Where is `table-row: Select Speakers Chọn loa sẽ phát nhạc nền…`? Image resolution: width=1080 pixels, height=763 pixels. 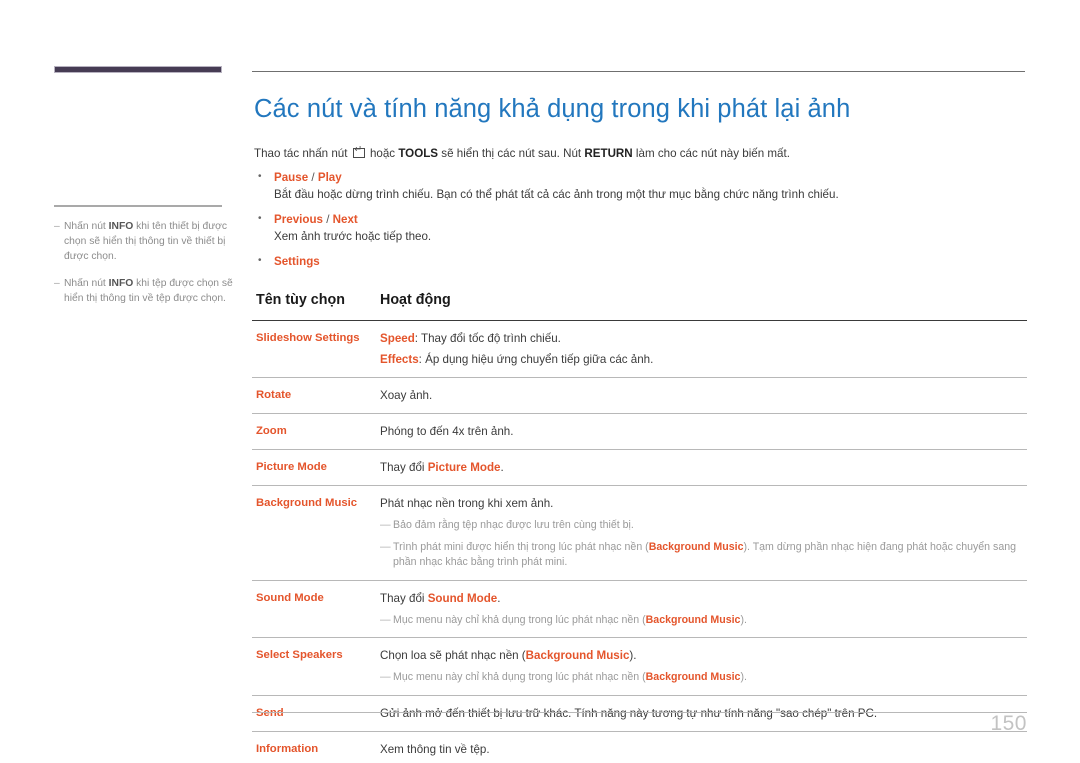 table-row: Select Speakers Chọn loa sẽ phát nhạc nền… is located at coordinates (639, 667).